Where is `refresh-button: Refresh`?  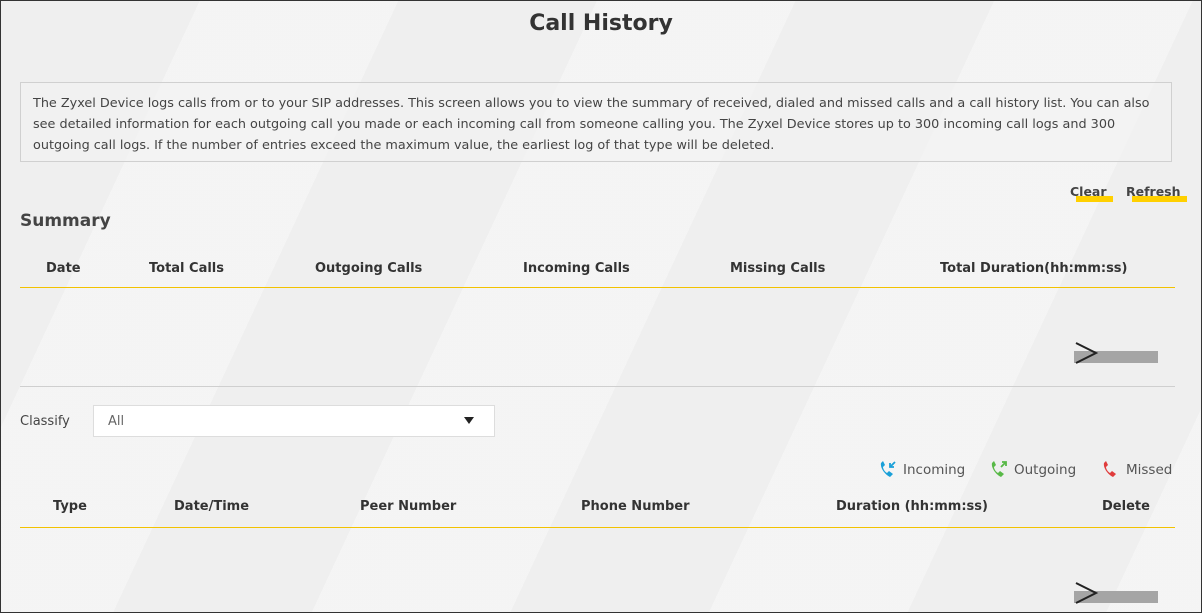
refresh-button: Refresh is located at coordinates (1156, 193).